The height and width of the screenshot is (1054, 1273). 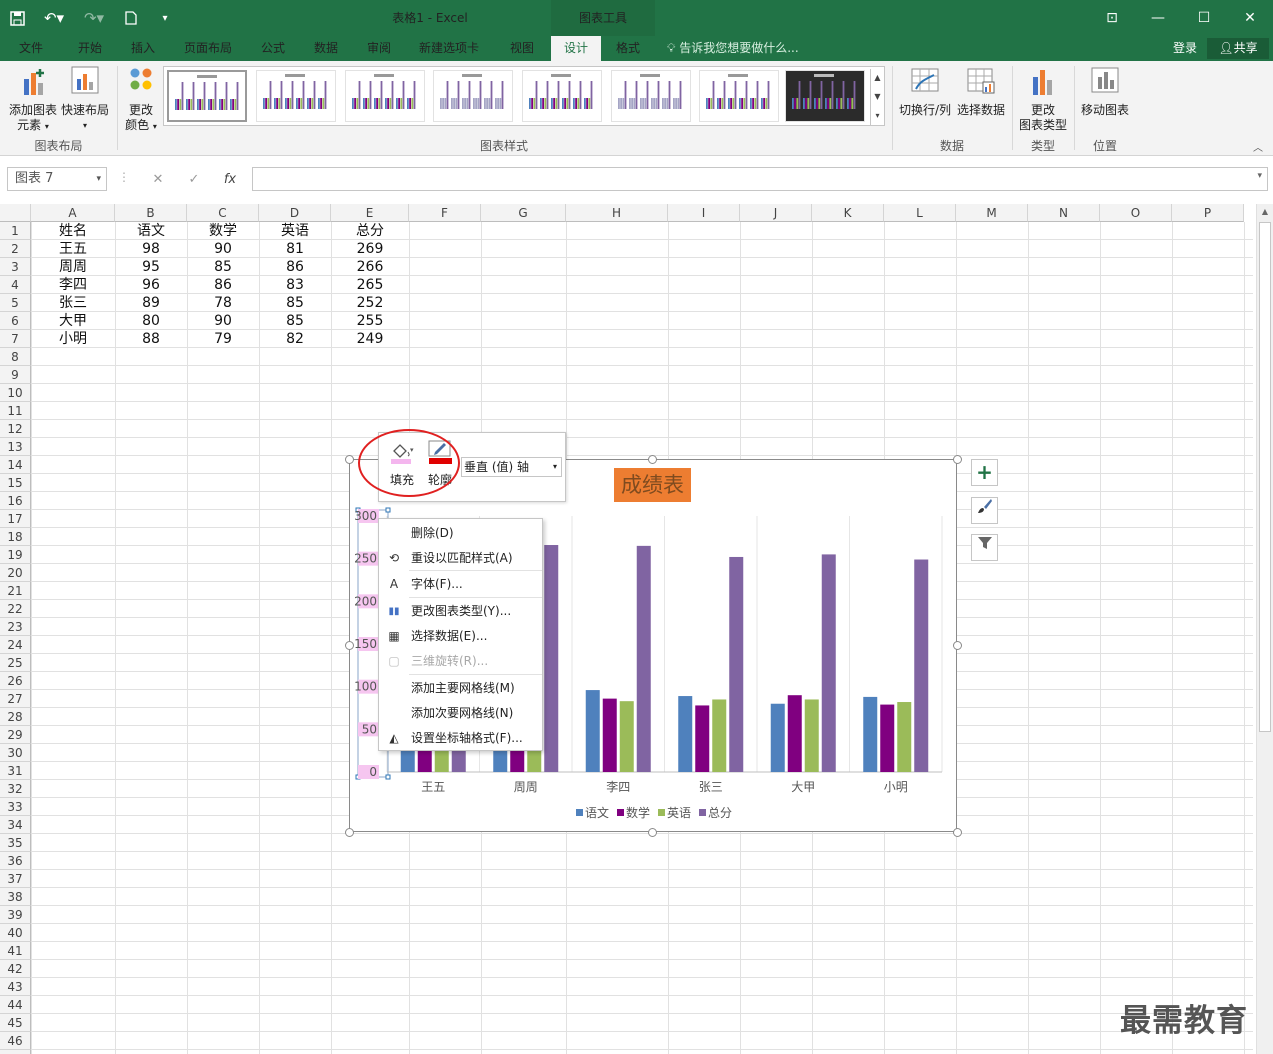 I want to click on data-cell: 83, so click(x=295, y=285).